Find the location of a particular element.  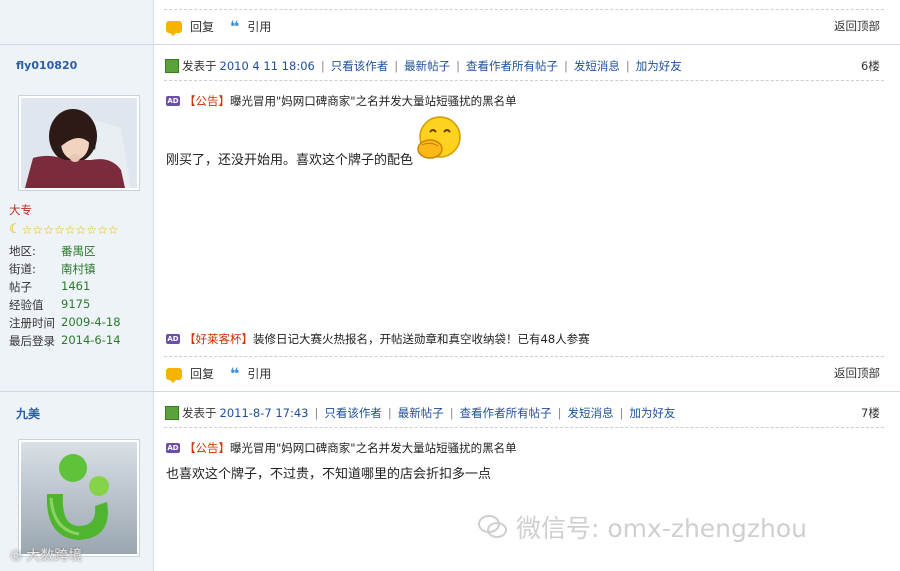

floor-number: 6楼 is located at coordinates (870, 66).